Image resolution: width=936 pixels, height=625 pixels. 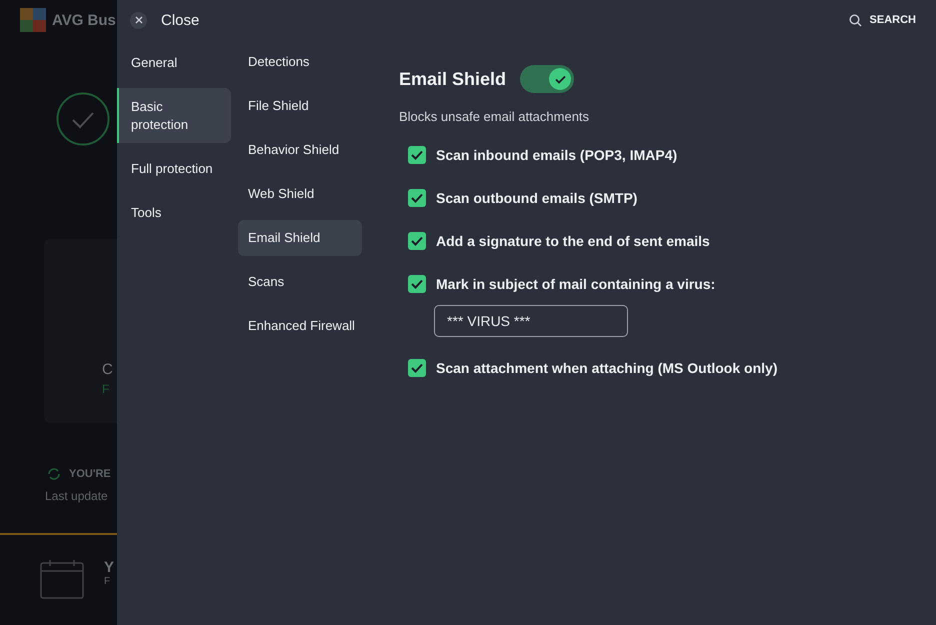 What do you see at coordinates (531, 321) in the screenshot?
I see `input-field: *** VIRUS ***` at bounding box center [531, 321].